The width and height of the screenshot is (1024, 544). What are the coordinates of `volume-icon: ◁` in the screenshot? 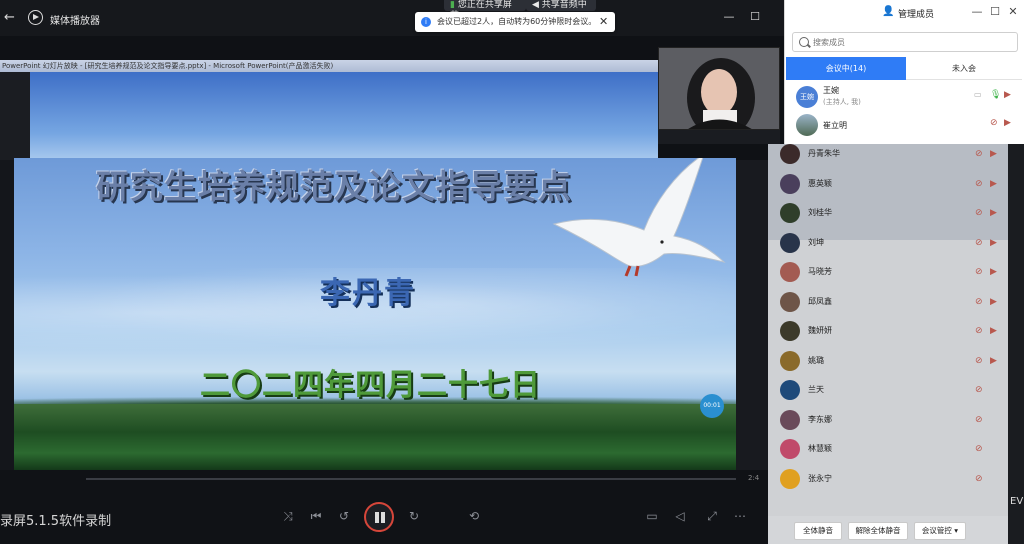 It's located at (680, 516).